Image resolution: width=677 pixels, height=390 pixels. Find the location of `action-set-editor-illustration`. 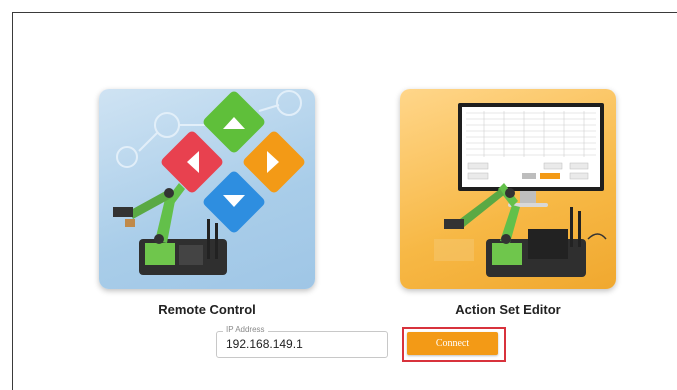

action-set-editor-illustration is located at coordinates (520, 190).